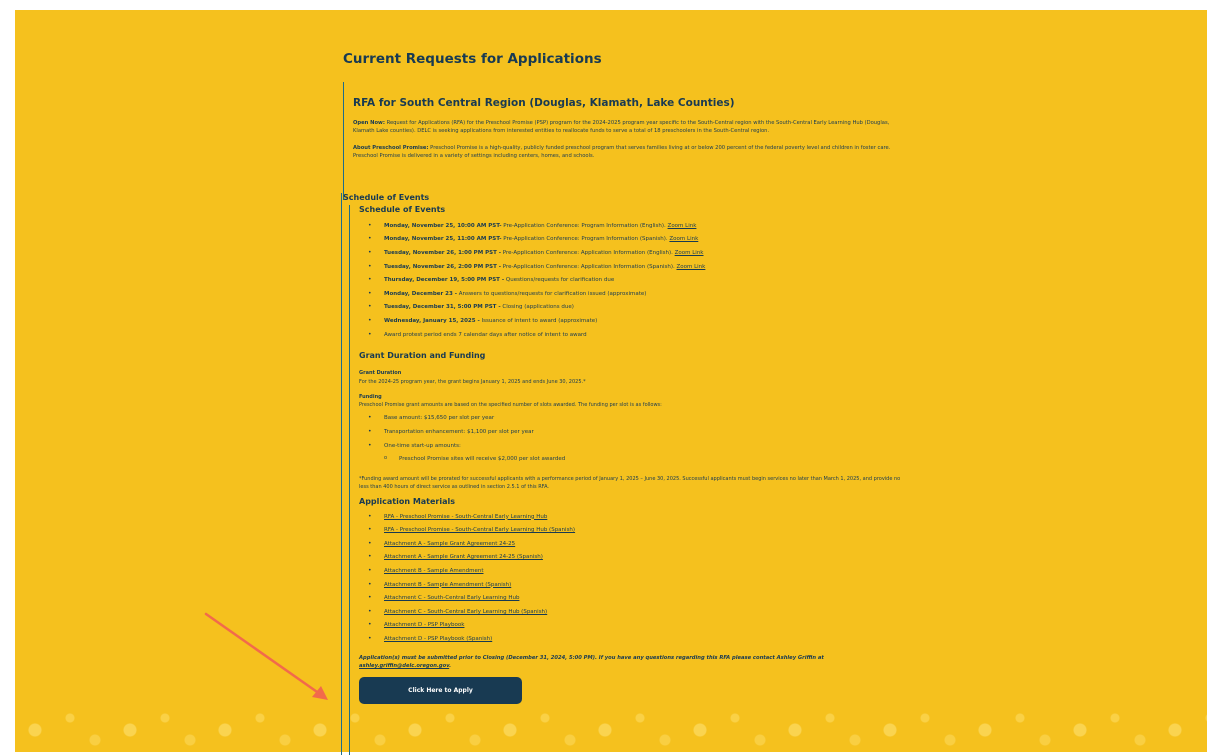  I want to click on event-text: Closing (applications due), so click(537, 307).